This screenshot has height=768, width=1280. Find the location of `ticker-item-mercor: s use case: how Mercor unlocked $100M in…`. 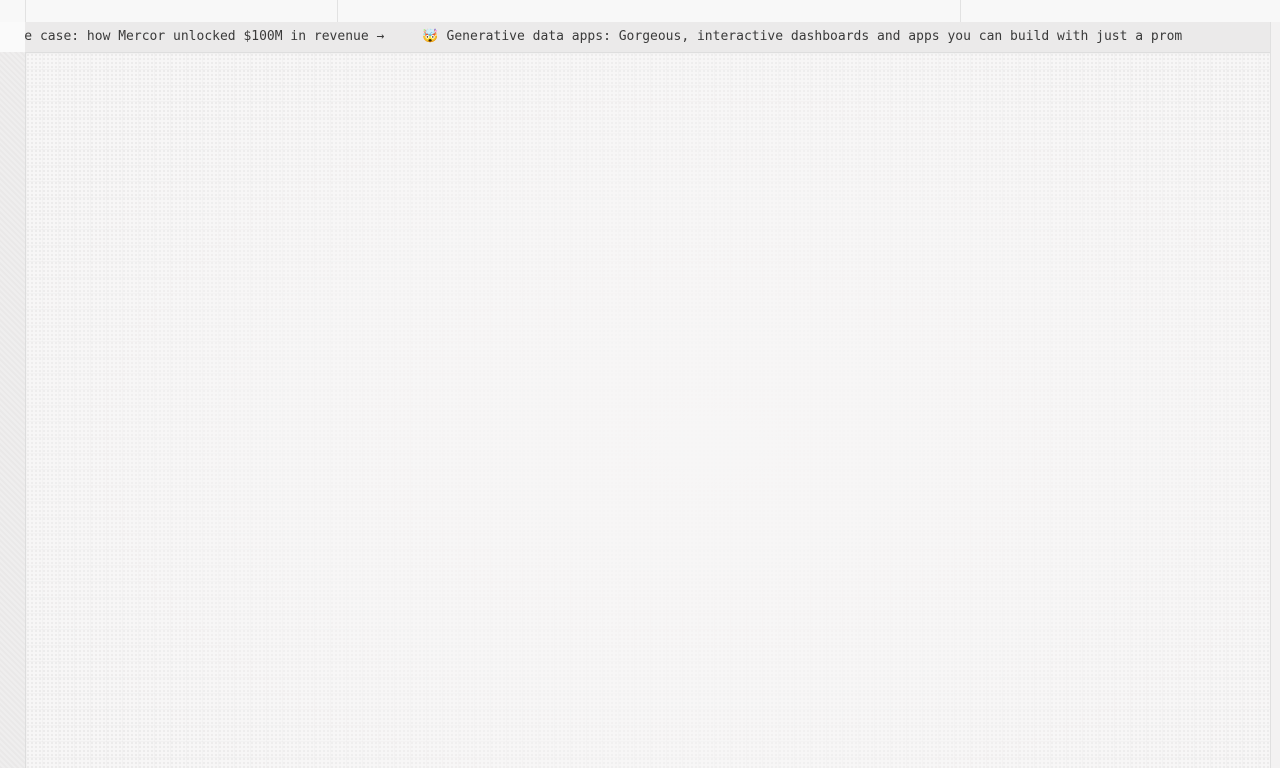

ticker-item-mercor: s use case: how Mercor unlocked $100M in… is located at coordinates (204, 37).